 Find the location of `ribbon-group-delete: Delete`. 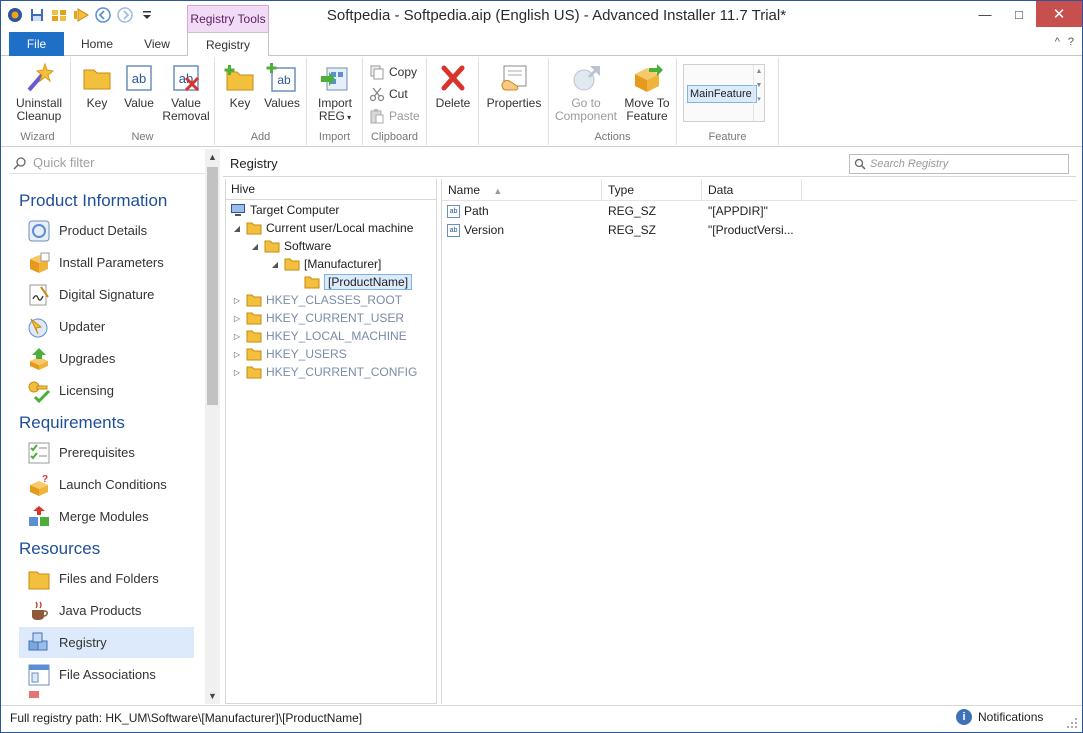

ribbon-group-delete: Delete is located at coordinates (453, 101).